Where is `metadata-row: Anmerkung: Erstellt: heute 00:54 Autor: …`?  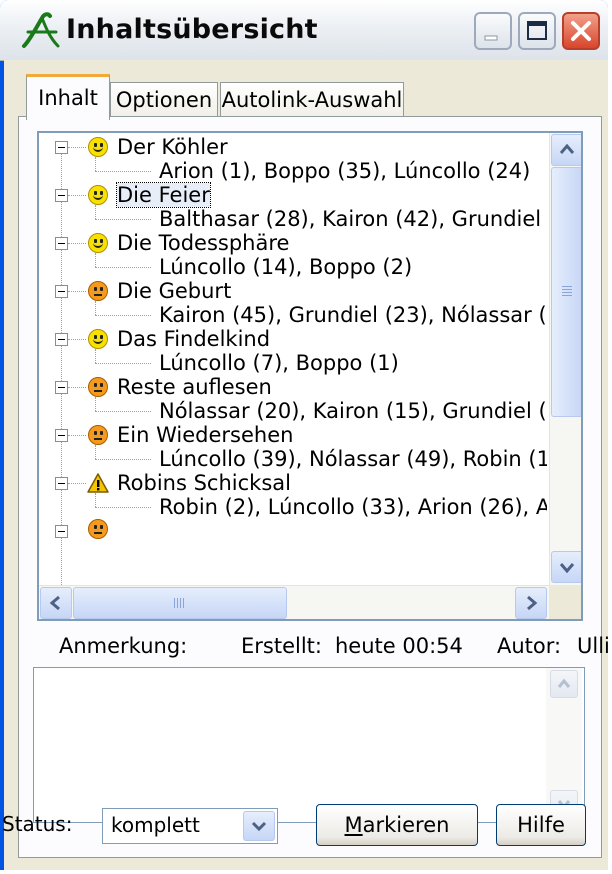 metadata-row: Anmerkung: Erstellt: heute 00:54 Autor: … is located at coordinates (334, 646).